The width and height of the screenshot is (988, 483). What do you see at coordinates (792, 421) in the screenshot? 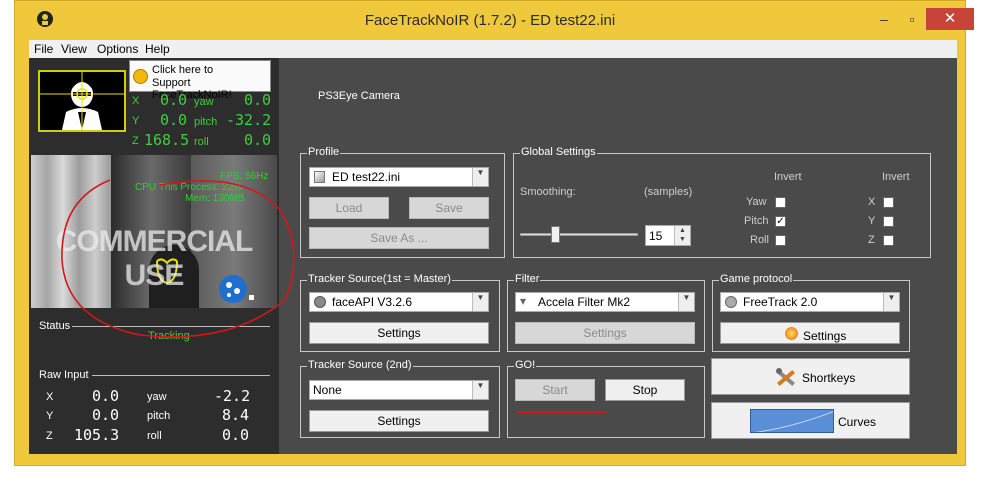
I see `curve-preview-icon` at bounding box center [792, 421].